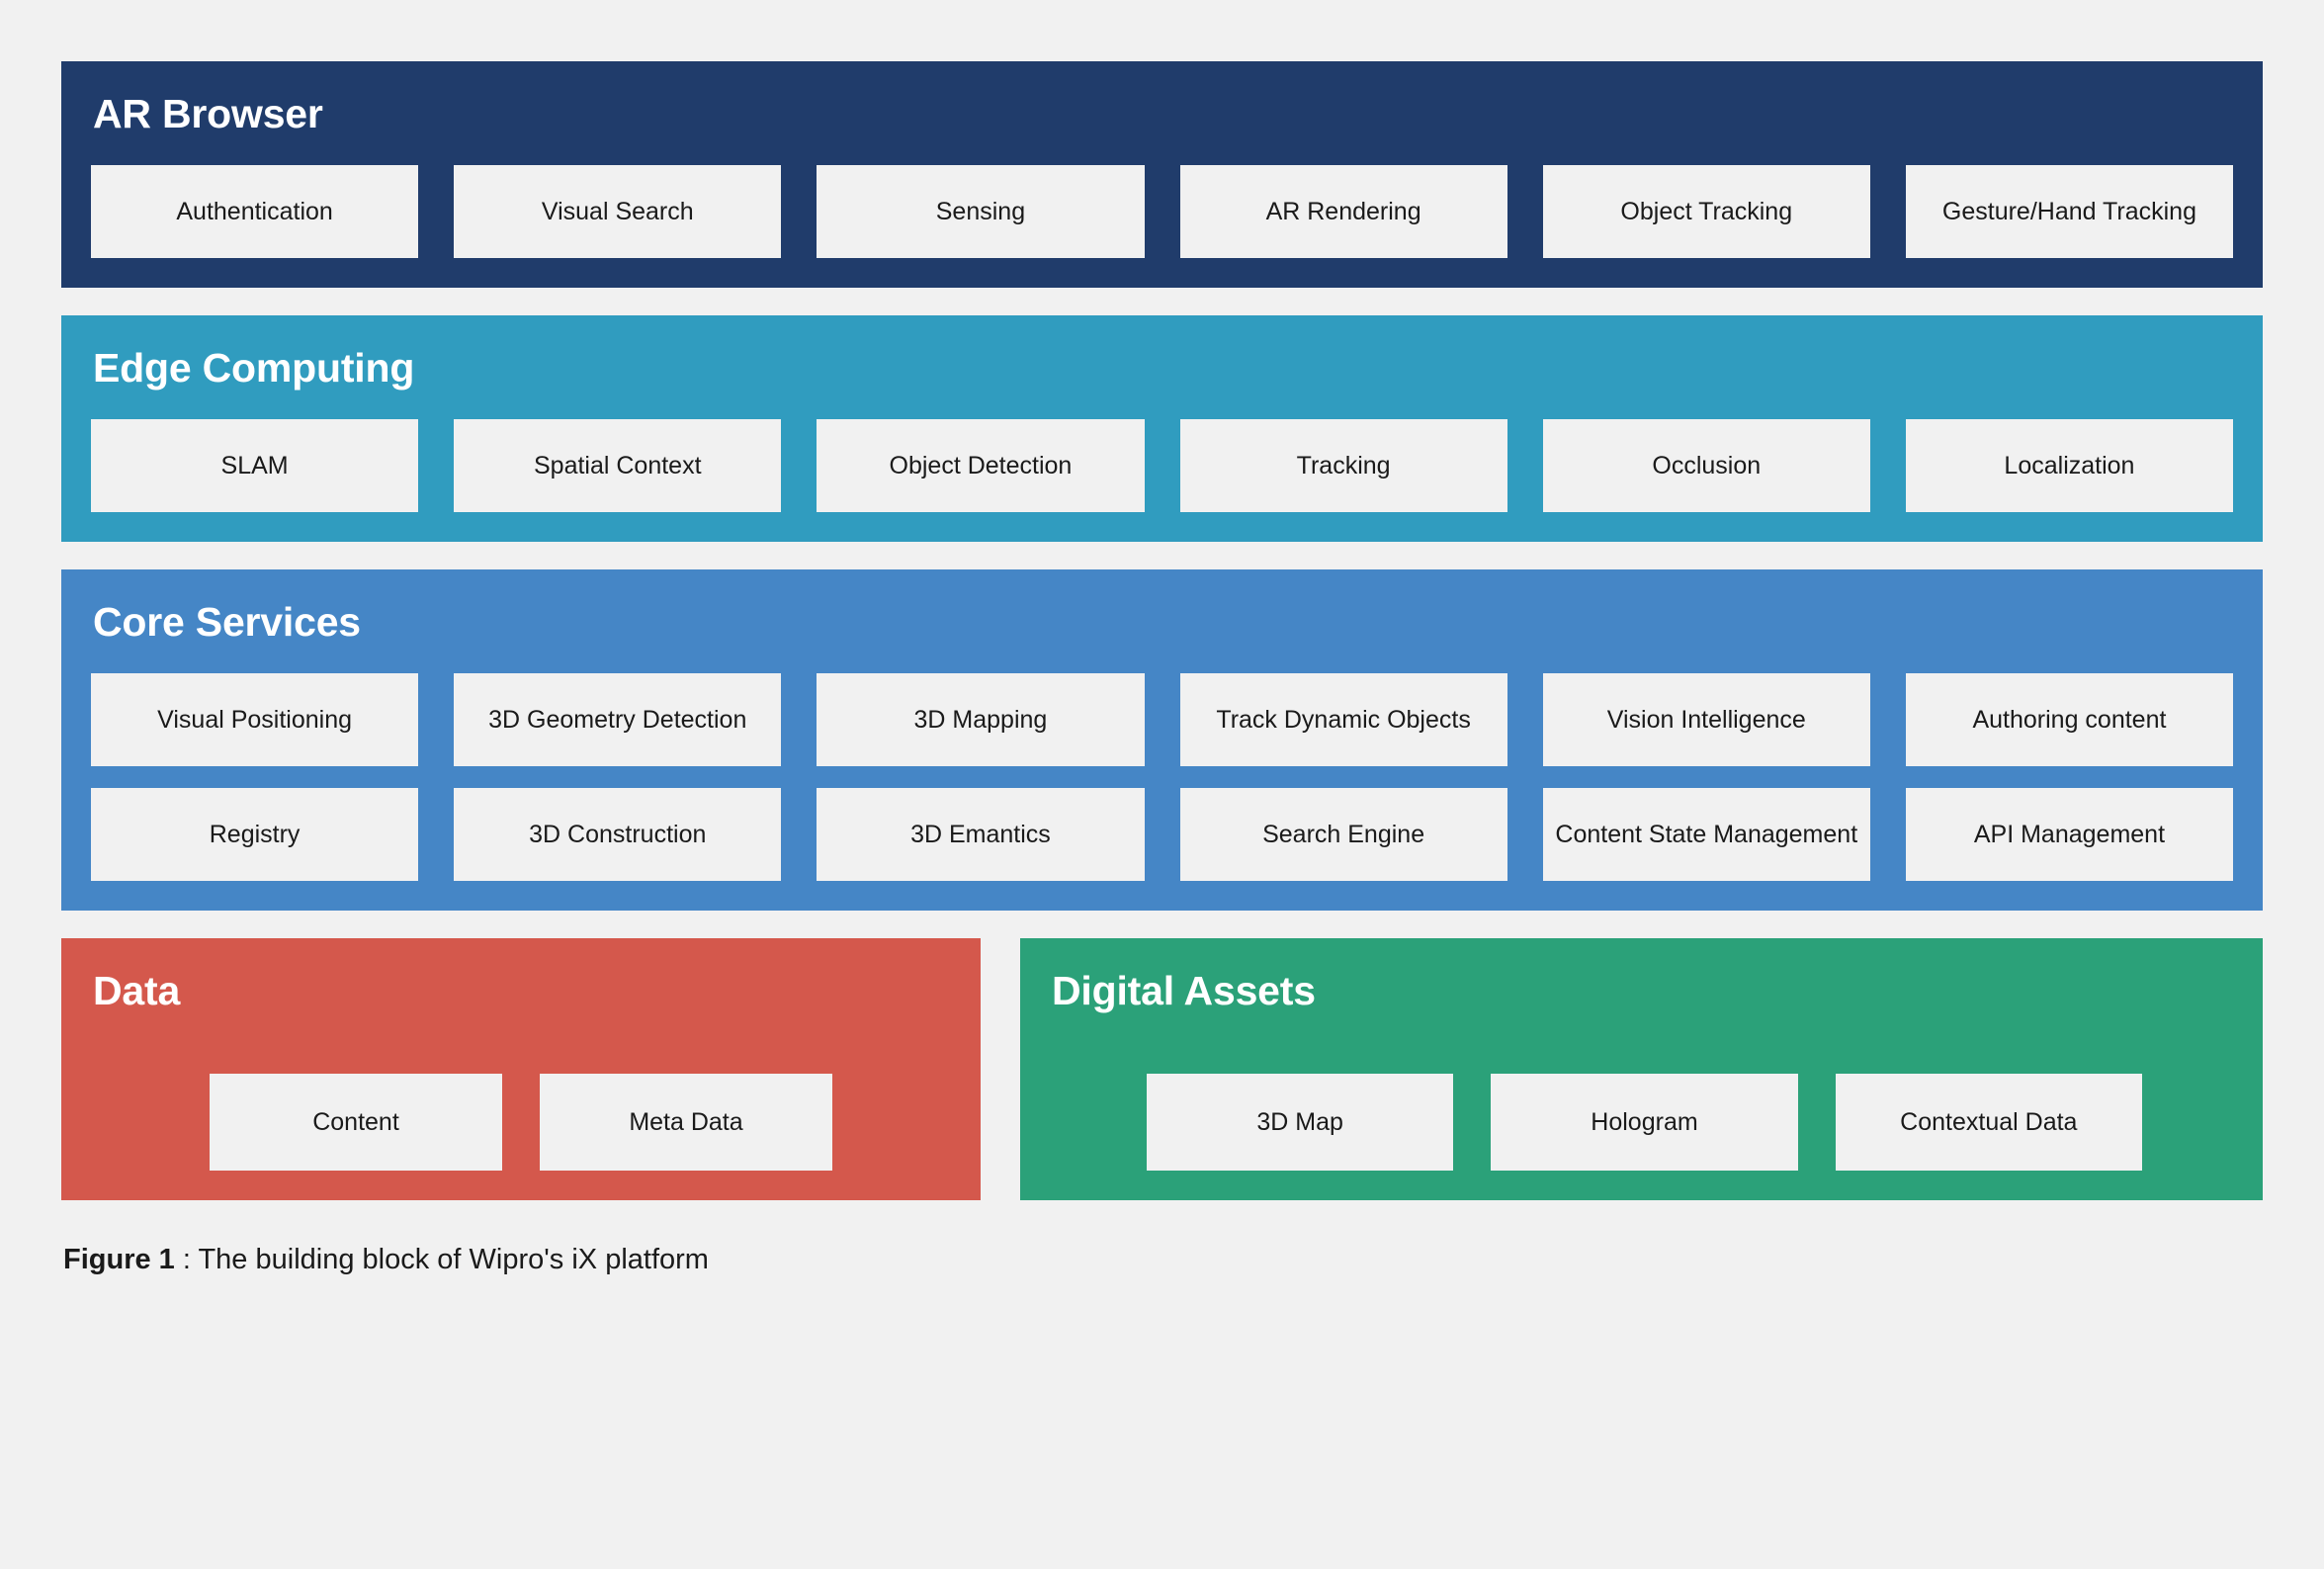 This screenshot has height=1569, width=2324. Describe the element at coordinates (137, 991) in the screenshot. I see `layer-title-data: Data` at that location.